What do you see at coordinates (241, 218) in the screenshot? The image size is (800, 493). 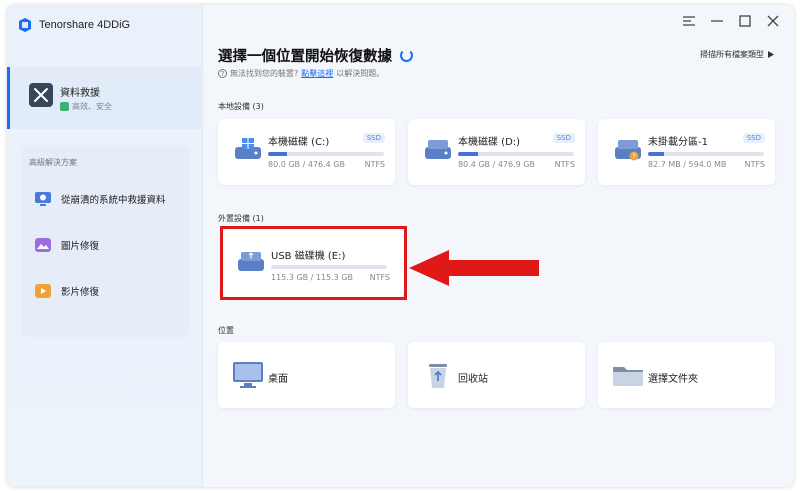 I see `external-devices-label: 外置設備 (1)` at bounding box center [241, 218].